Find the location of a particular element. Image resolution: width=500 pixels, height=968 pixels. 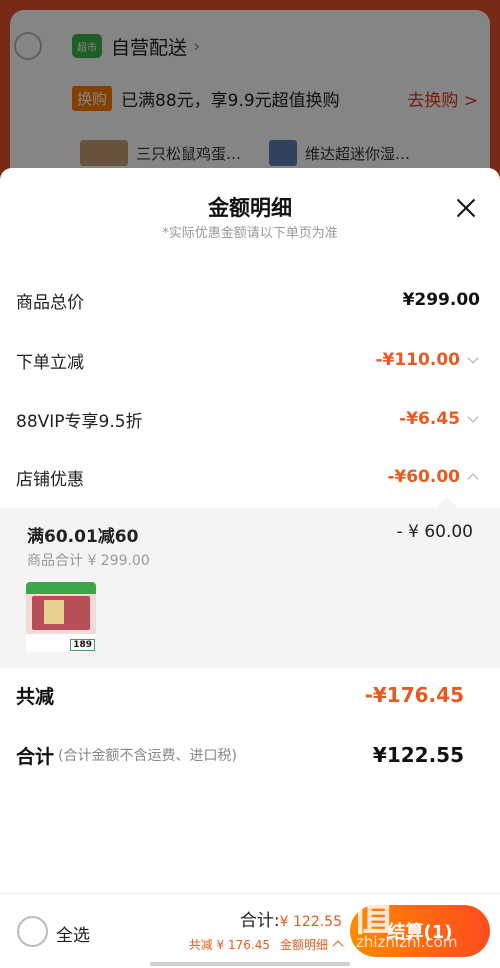

home-indicator is located at coordinates (250, 964).